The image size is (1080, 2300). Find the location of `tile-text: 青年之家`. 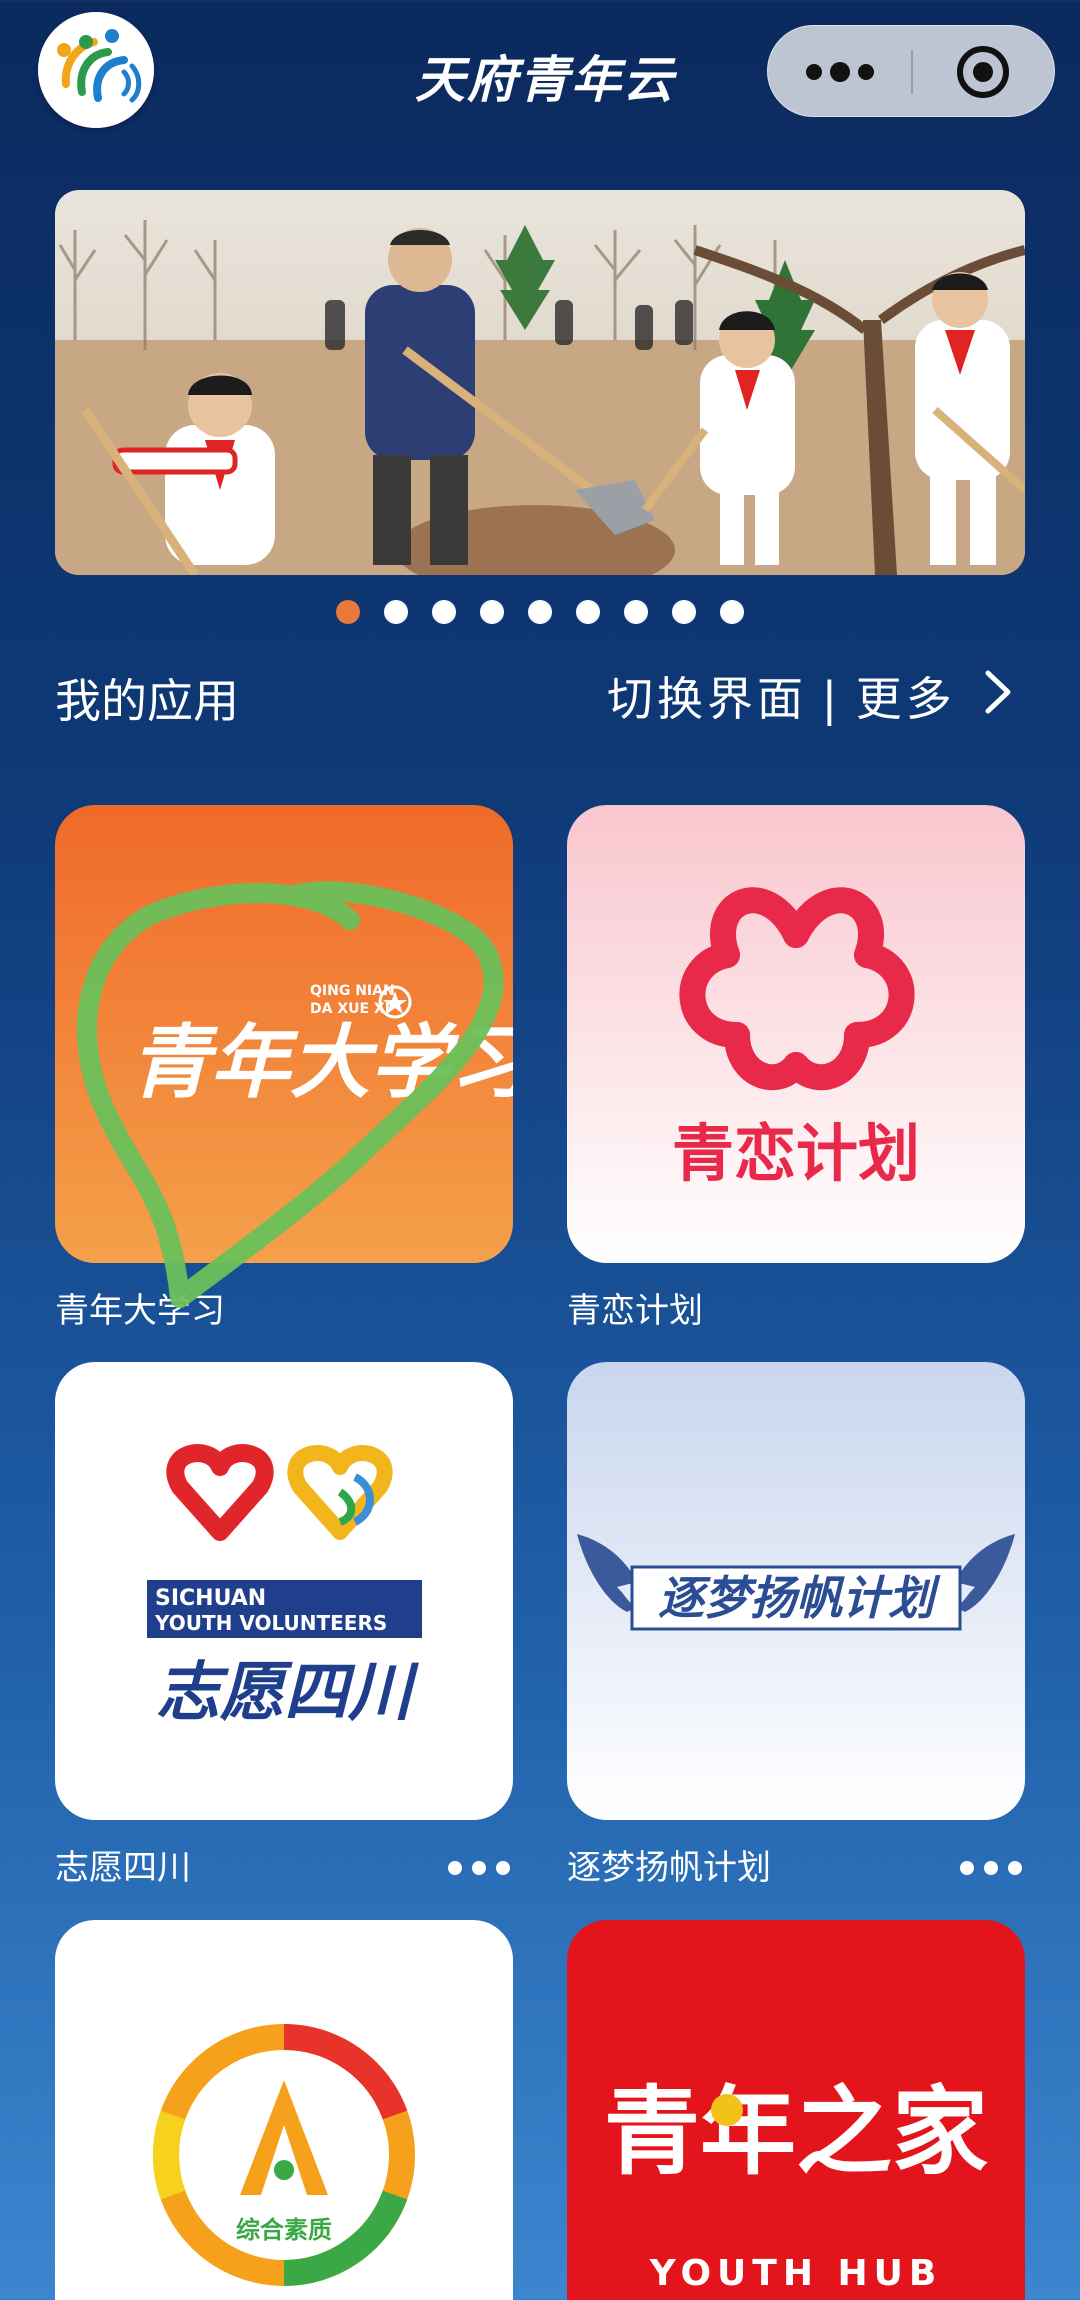

tile-text: 青年之家 is located at coordinates (796, 2132).